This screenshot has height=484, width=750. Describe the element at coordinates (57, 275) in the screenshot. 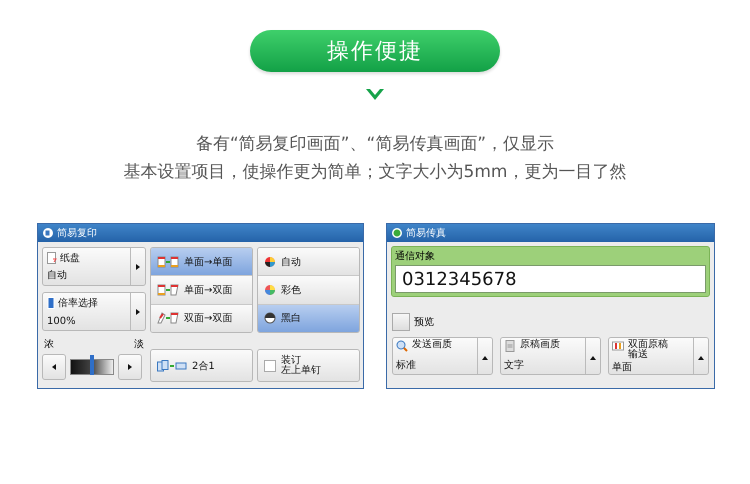

I see `button-value: 自动` at that location.